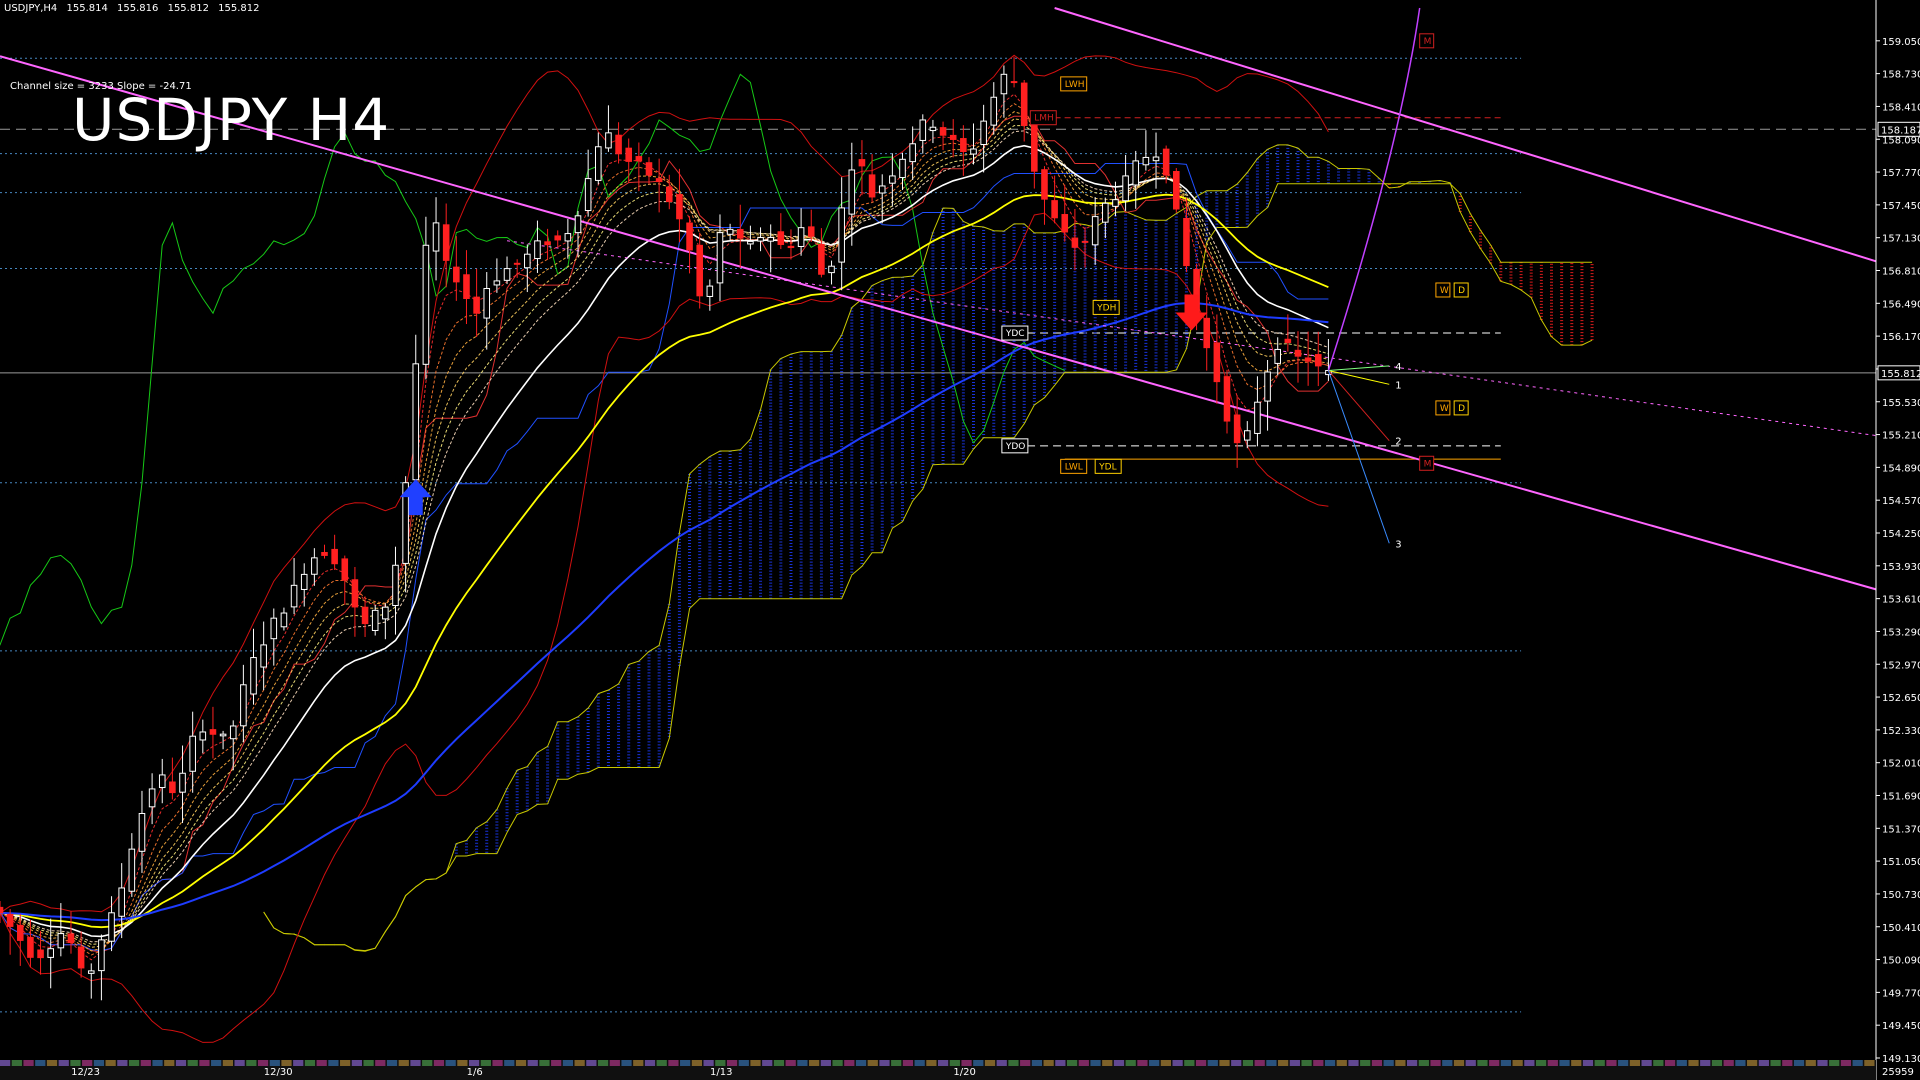 This screenshot has height=1080, width=1920. Describe the element at coordinates (1900, 374) in the screenshot. I see `bid-price-box-label: 155.812` at that location.